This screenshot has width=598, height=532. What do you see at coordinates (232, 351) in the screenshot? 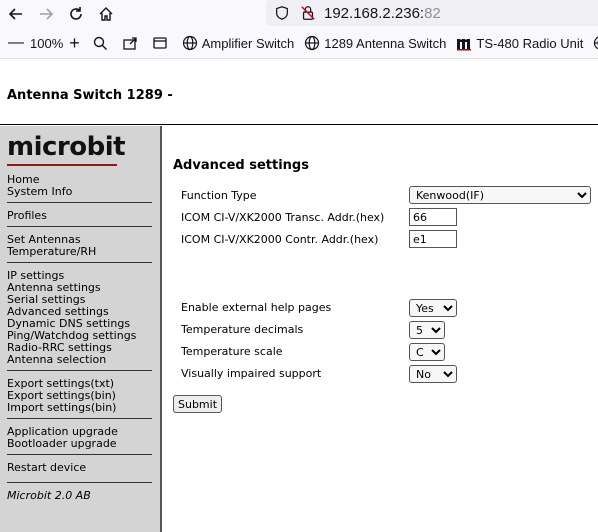
I see `temp-scale-label: Temperature scale` at bounding box center [232, 351].